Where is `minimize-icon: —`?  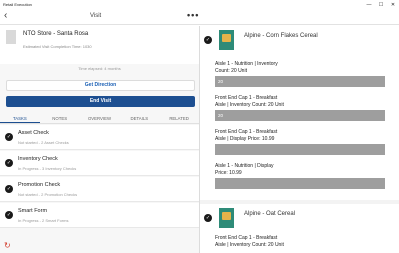 minimize-icon: — is located at coordinates (369, 4).